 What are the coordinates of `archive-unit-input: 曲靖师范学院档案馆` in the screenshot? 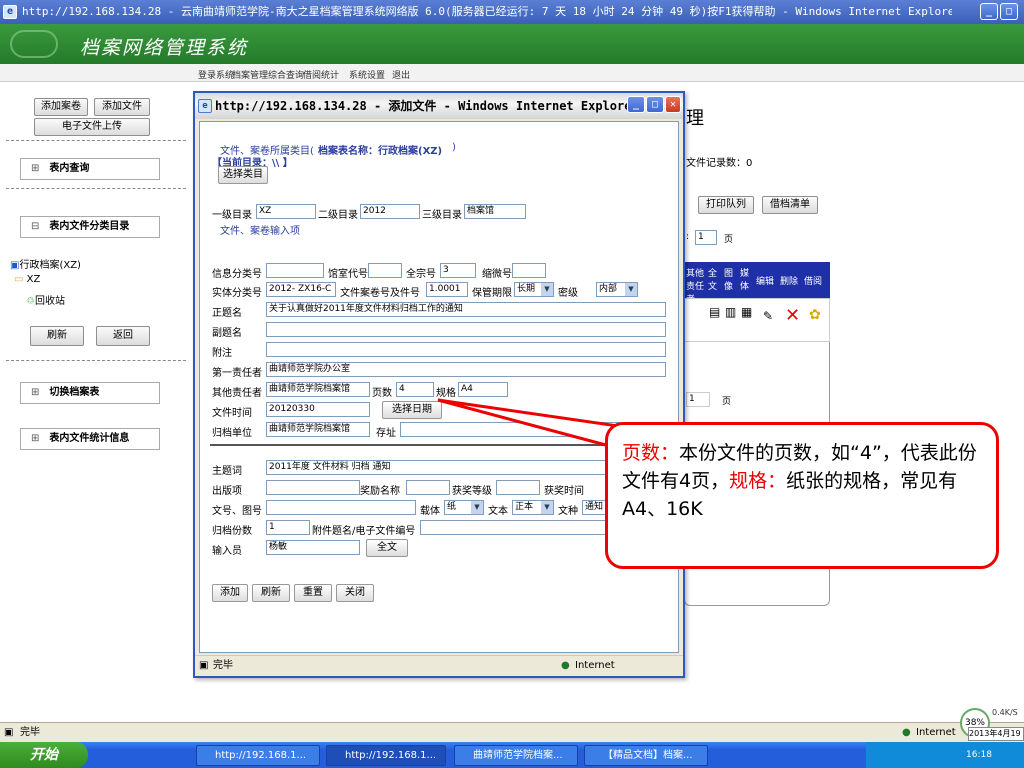 It's located at (318, 429).